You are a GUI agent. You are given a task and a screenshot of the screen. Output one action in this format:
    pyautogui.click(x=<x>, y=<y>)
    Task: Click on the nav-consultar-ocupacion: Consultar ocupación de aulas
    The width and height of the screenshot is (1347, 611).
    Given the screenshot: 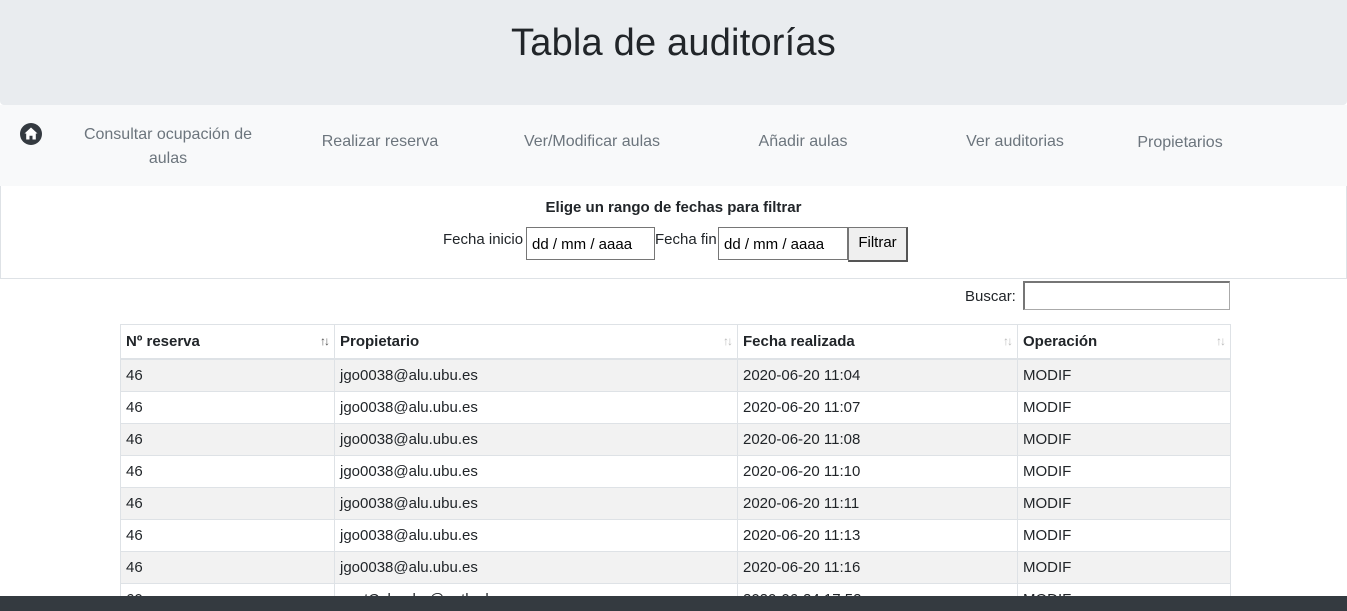 What is the action you would take?
    pyautogui.click(x=168, y=147)
    